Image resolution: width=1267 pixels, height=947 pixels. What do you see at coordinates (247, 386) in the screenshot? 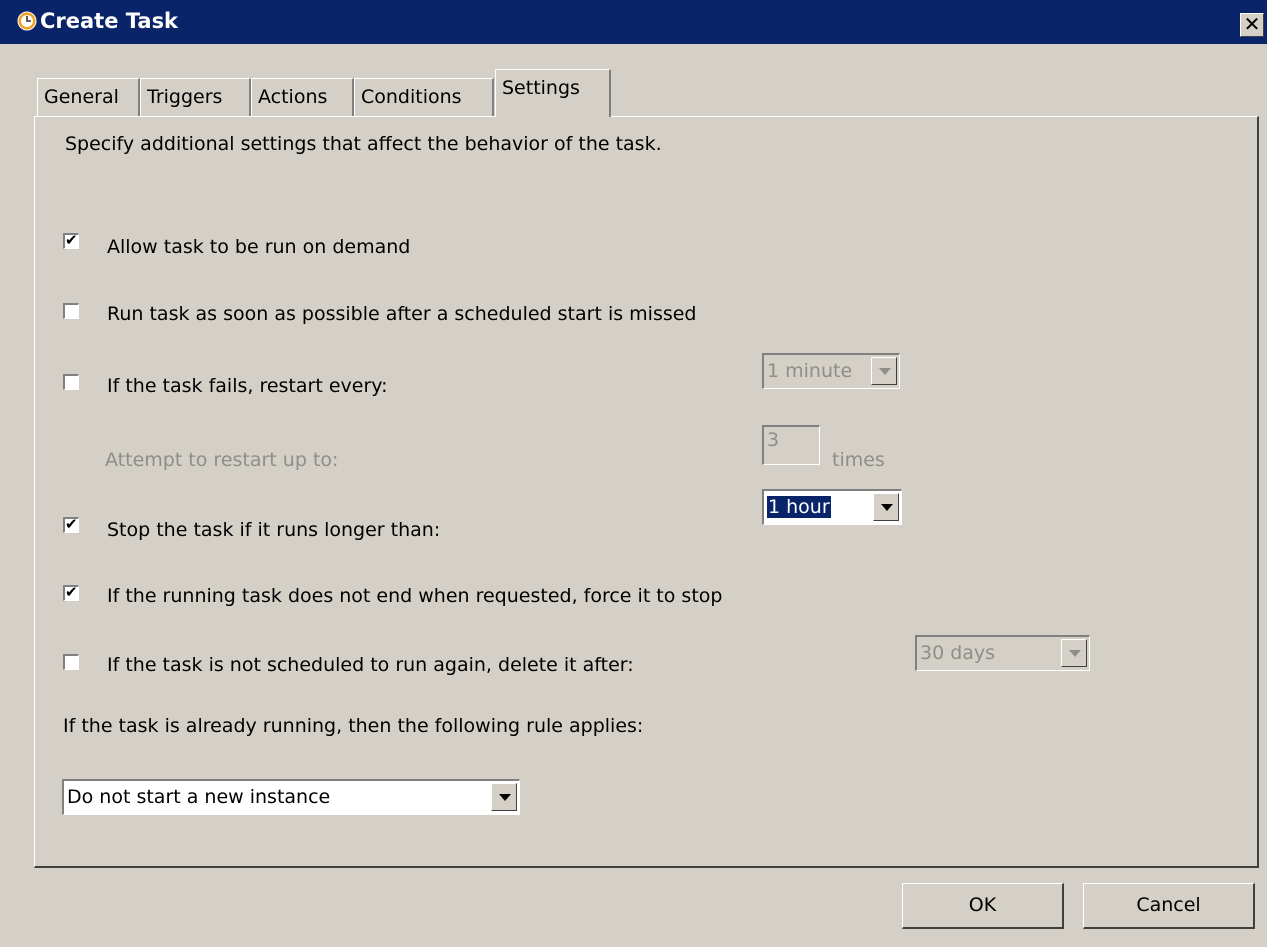
I see `restart-on-fail-label: If the task fails, restart every:` at bounding box center [247, 386].